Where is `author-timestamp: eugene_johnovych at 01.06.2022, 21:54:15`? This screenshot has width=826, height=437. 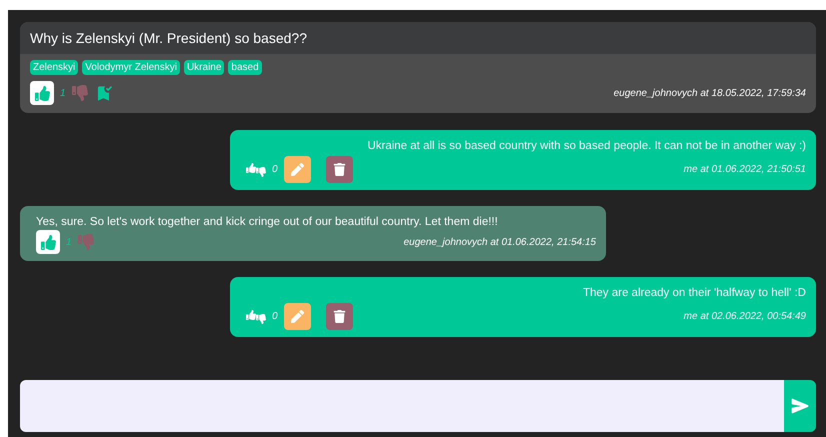 author-timestamp: eugene_johnovych at 01.06.2022, 21:54:15 is located at coordinates (500, 242).